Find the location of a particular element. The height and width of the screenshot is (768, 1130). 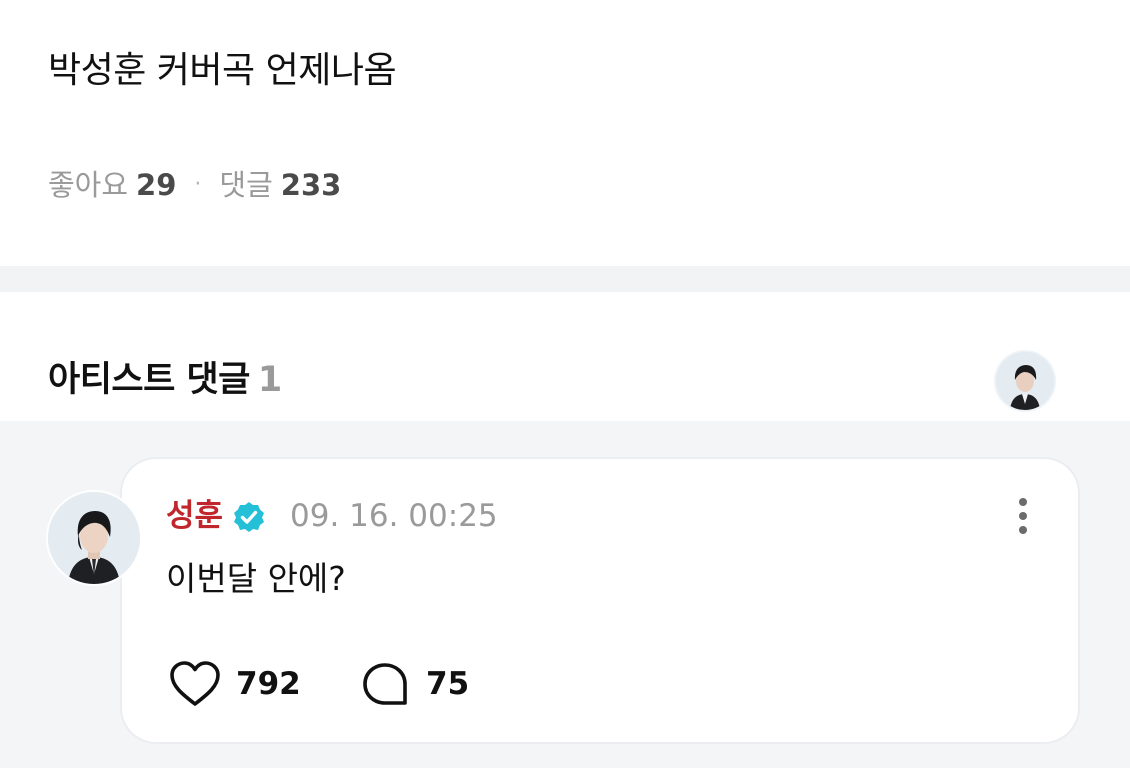

artist-avatar-image is located at coordinates (1025, 381).